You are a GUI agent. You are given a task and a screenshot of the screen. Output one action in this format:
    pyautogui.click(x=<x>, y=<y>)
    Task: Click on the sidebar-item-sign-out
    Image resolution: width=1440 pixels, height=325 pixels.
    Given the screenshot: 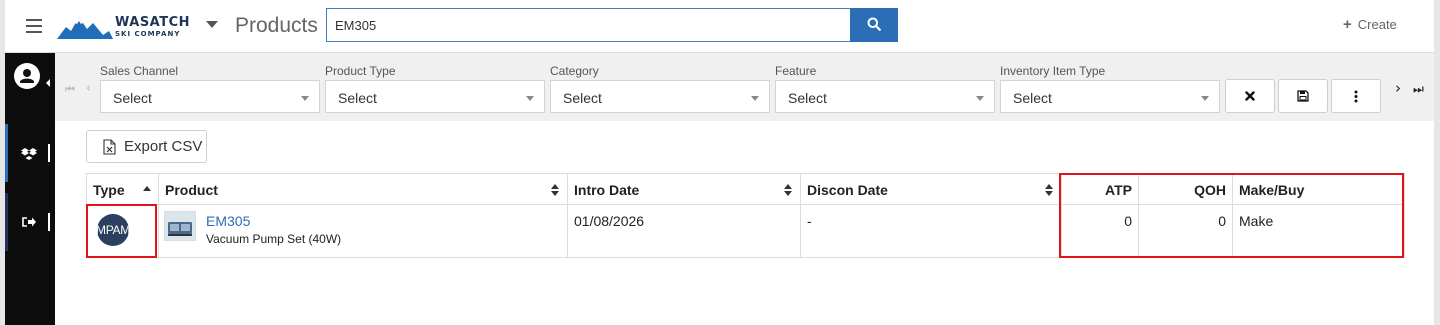 What is the action you would take?
    pyautogui.click(x=30, y=222)
    